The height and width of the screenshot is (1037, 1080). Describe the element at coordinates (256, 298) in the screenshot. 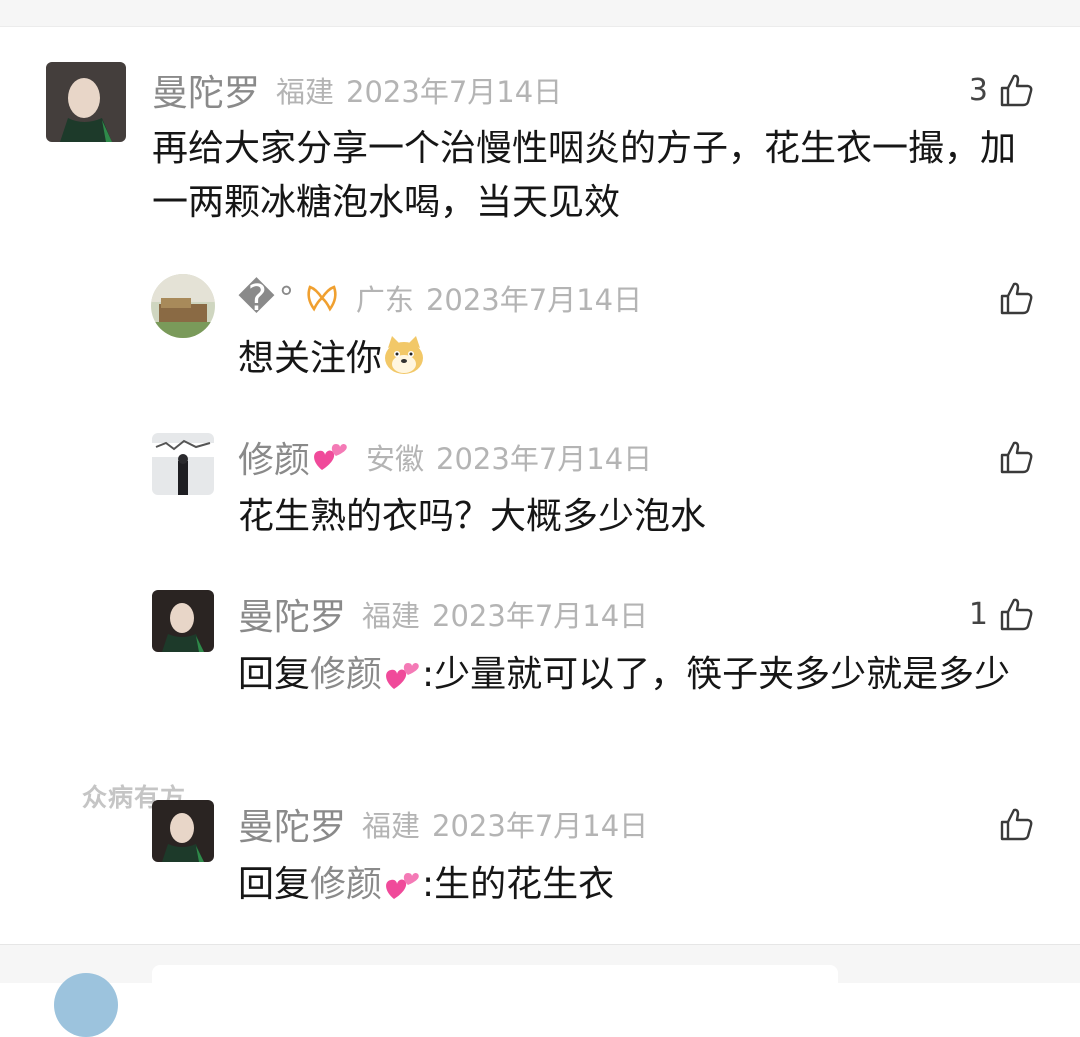

I see `comment-author-name: �` at that location.